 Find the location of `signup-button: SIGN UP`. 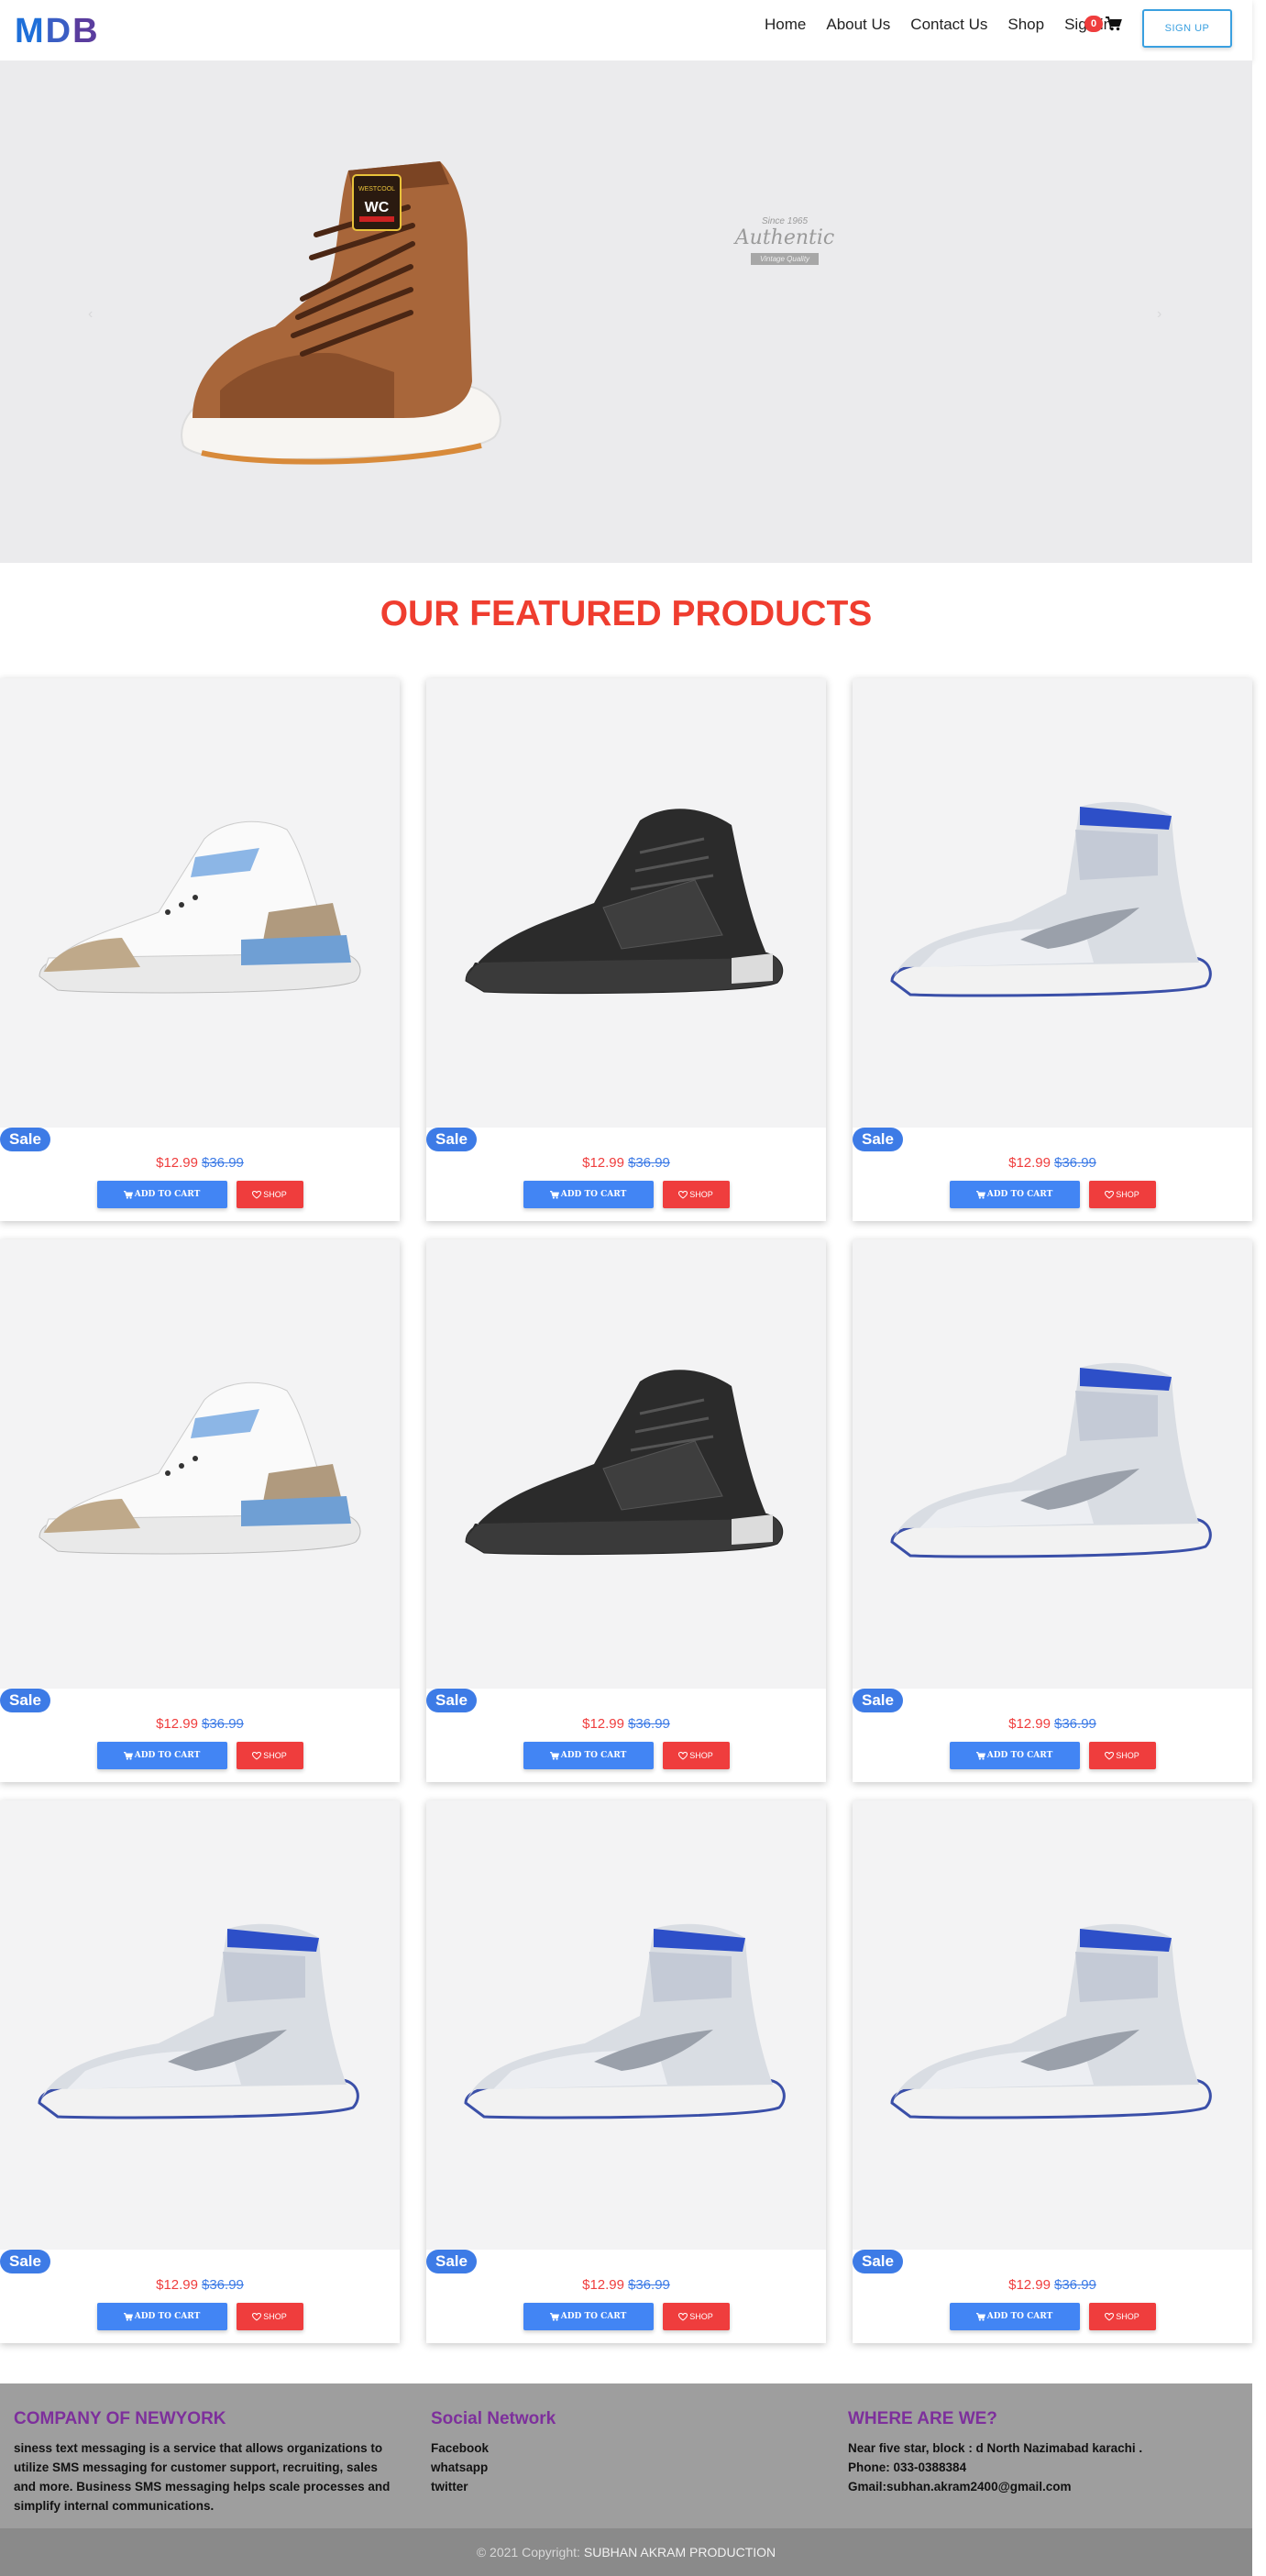

signup-button: SIGN UP is located at coordinates (1187, 29).